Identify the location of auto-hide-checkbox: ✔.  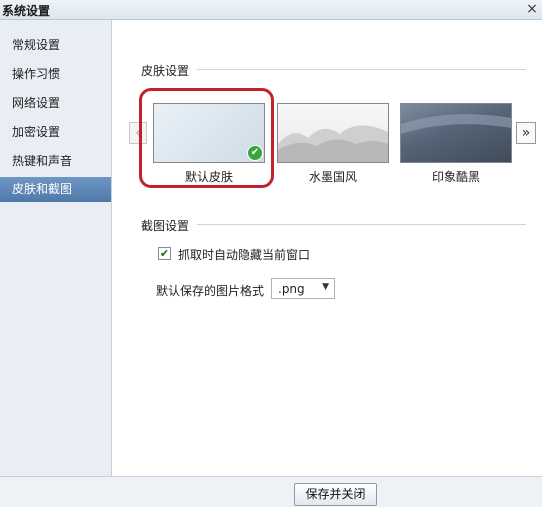
(164, 253).